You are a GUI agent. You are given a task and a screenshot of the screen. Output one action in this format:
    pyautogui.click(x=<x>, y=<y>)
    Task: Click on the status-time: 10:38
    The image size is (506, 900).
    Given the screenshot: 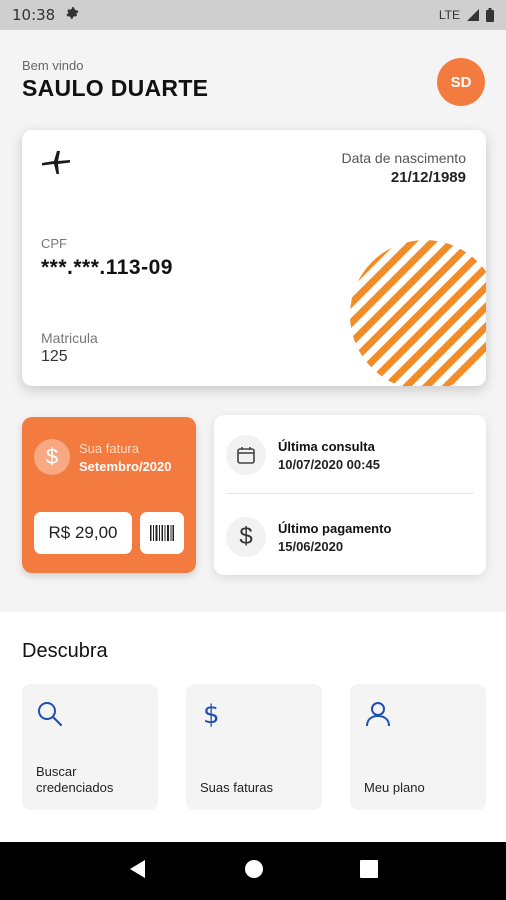 What is the action you would take?
    pyautogui.click(x=34, y=15)
    